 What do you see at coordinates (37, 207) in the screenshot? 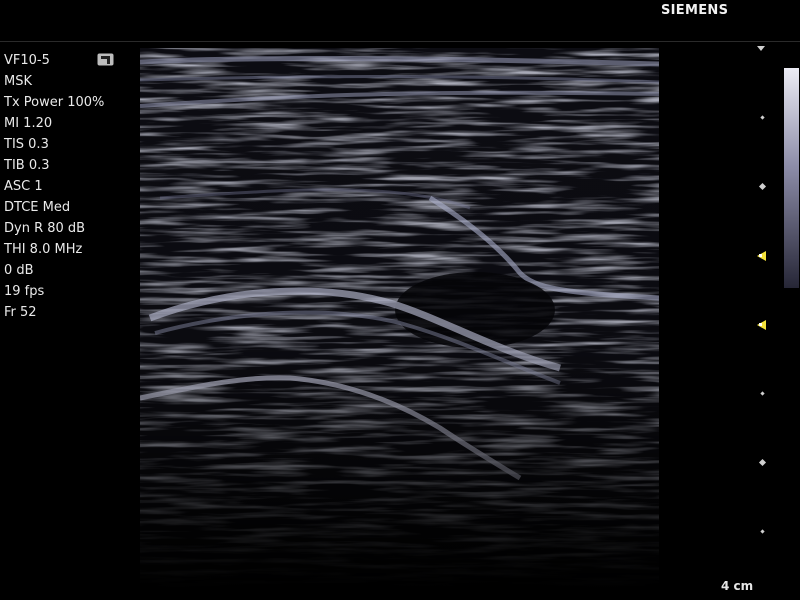
I see `param-dtce: DTCE Med` at bounding box center [37, 207].